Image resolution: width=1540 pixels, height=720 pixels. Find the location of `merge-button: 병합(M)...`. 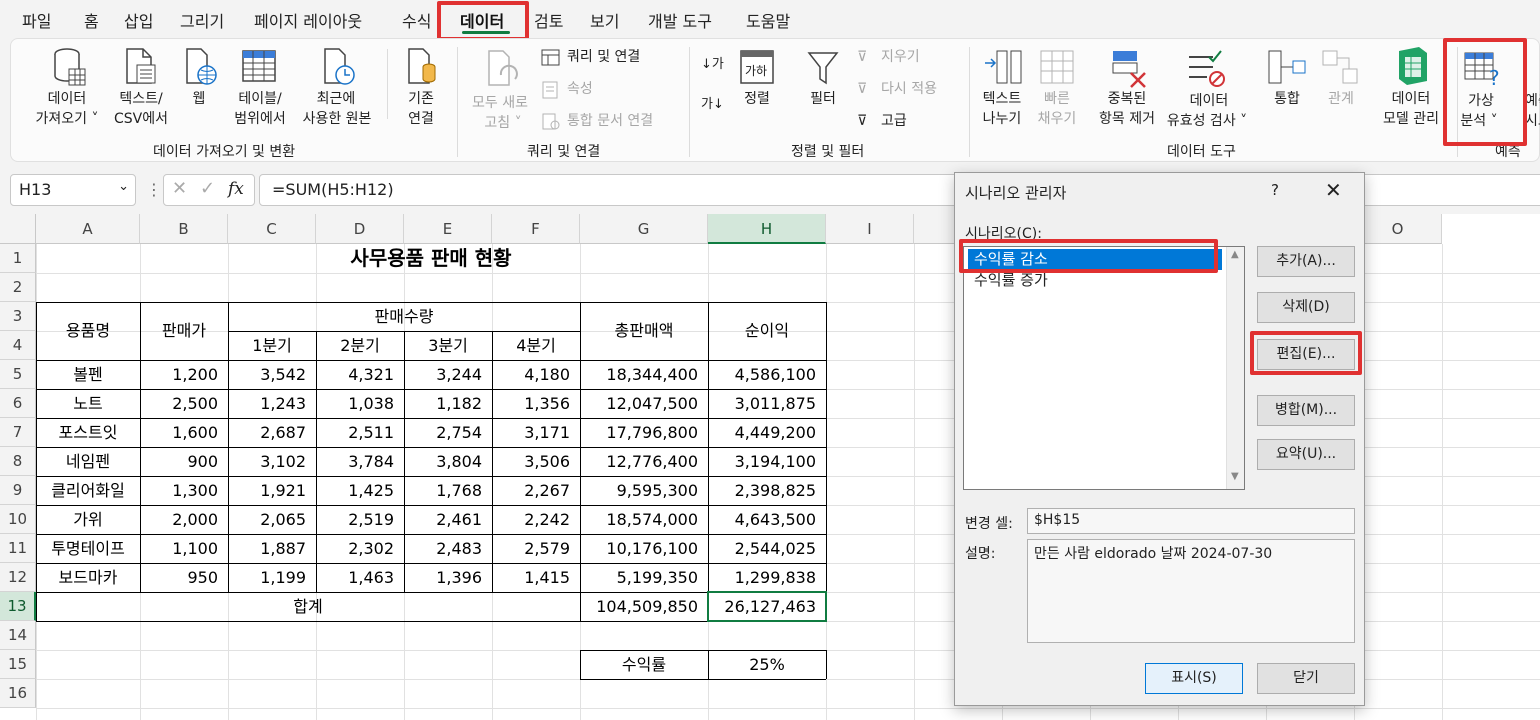

merge-button: 병합(M)... is located at coordinates (1306, 410).